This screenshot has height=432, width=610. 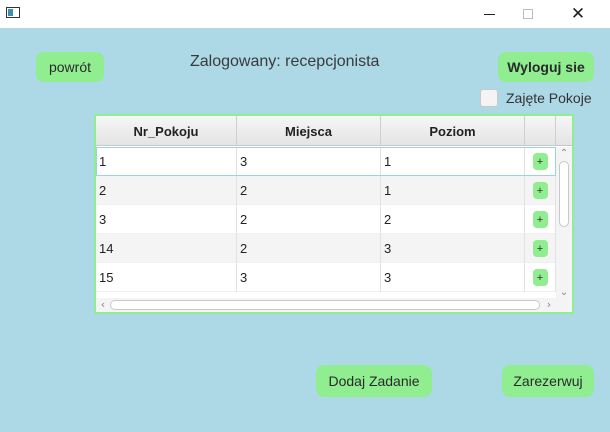 What do you see at coordinates (564, 293) in the screenshot?
I see `scroll-down-icon: ⌄` at bounding box center [564, 293].